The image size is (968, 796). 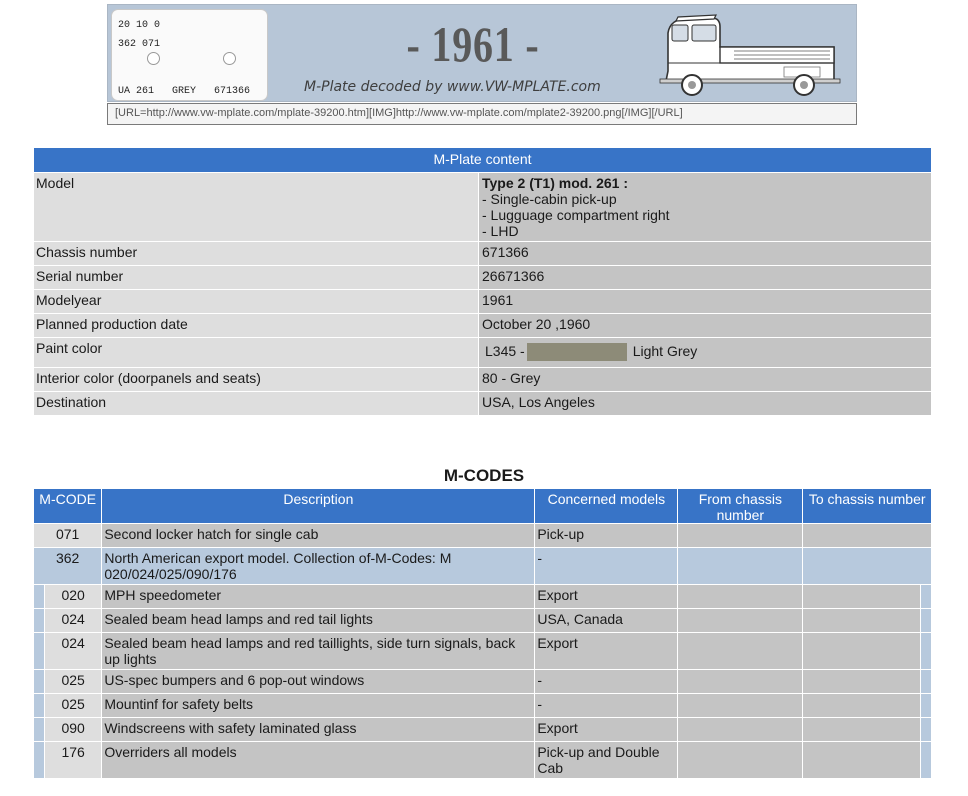 What do you see at coordinates (318, 729) in the screenshot?
I see `mcode-description: Windscreens with safety laminated glass` at bounding box center [318, 729].